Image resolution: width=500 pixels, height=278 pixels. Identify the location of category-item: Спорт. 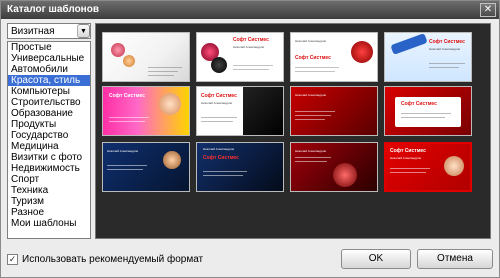
(49, 179).